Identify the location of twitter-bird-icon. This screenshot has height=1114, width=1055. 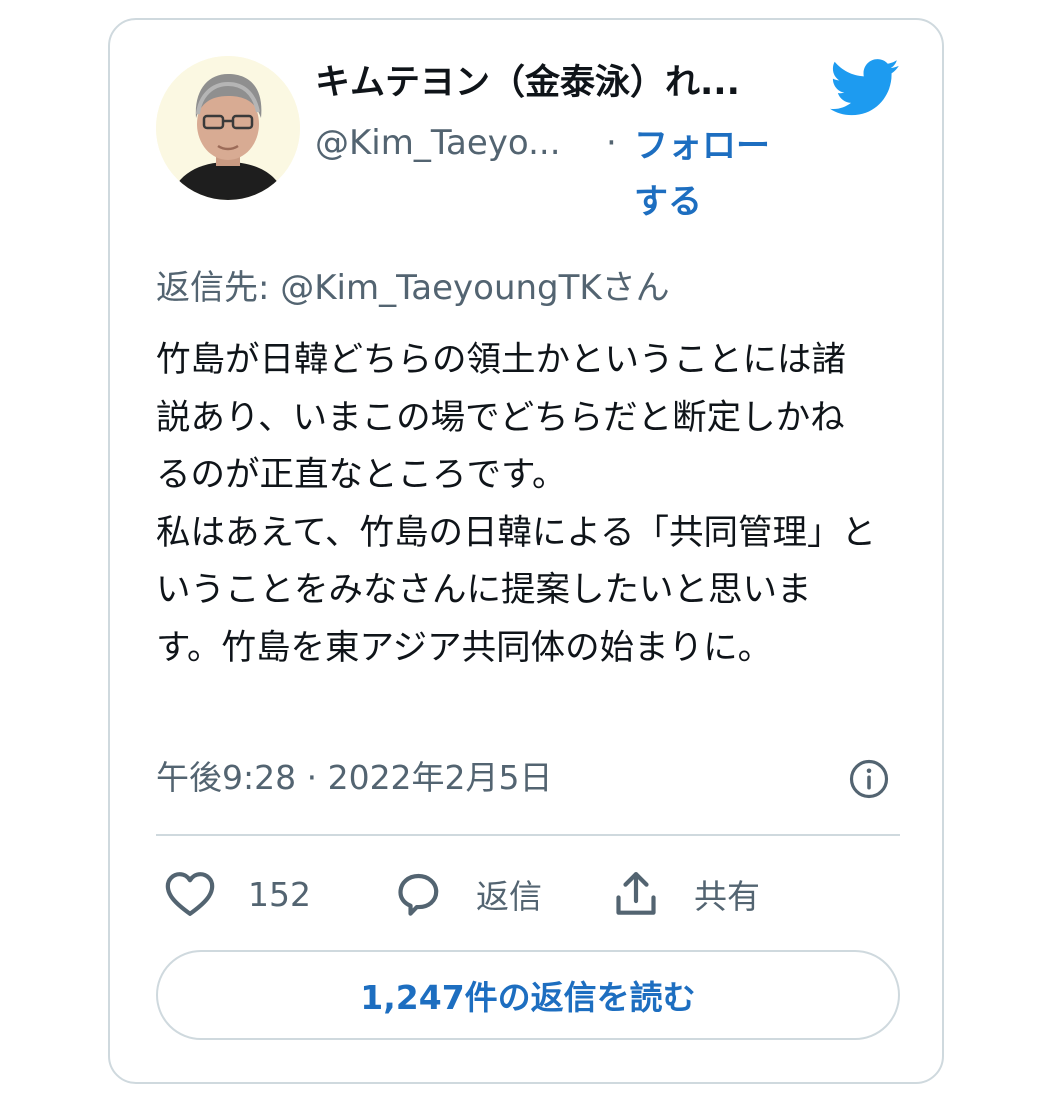
(865, 88).